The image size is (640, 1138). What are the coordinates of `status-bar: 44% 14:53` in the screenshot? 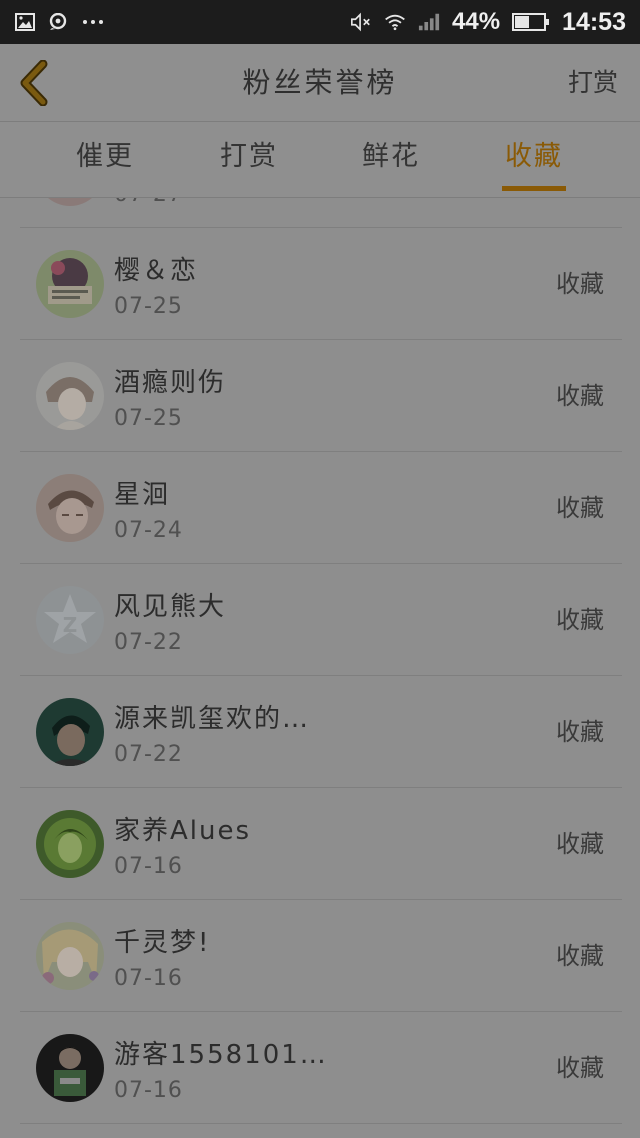 It's located at (320, 22).